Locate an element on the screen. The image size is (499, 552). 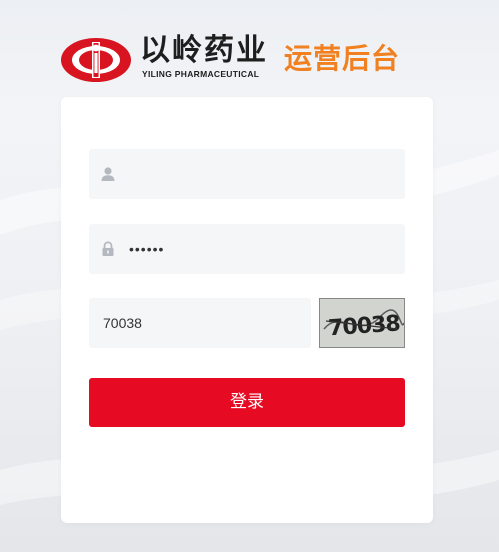
yiling-logo-icon is located at coordinates (96, 60).